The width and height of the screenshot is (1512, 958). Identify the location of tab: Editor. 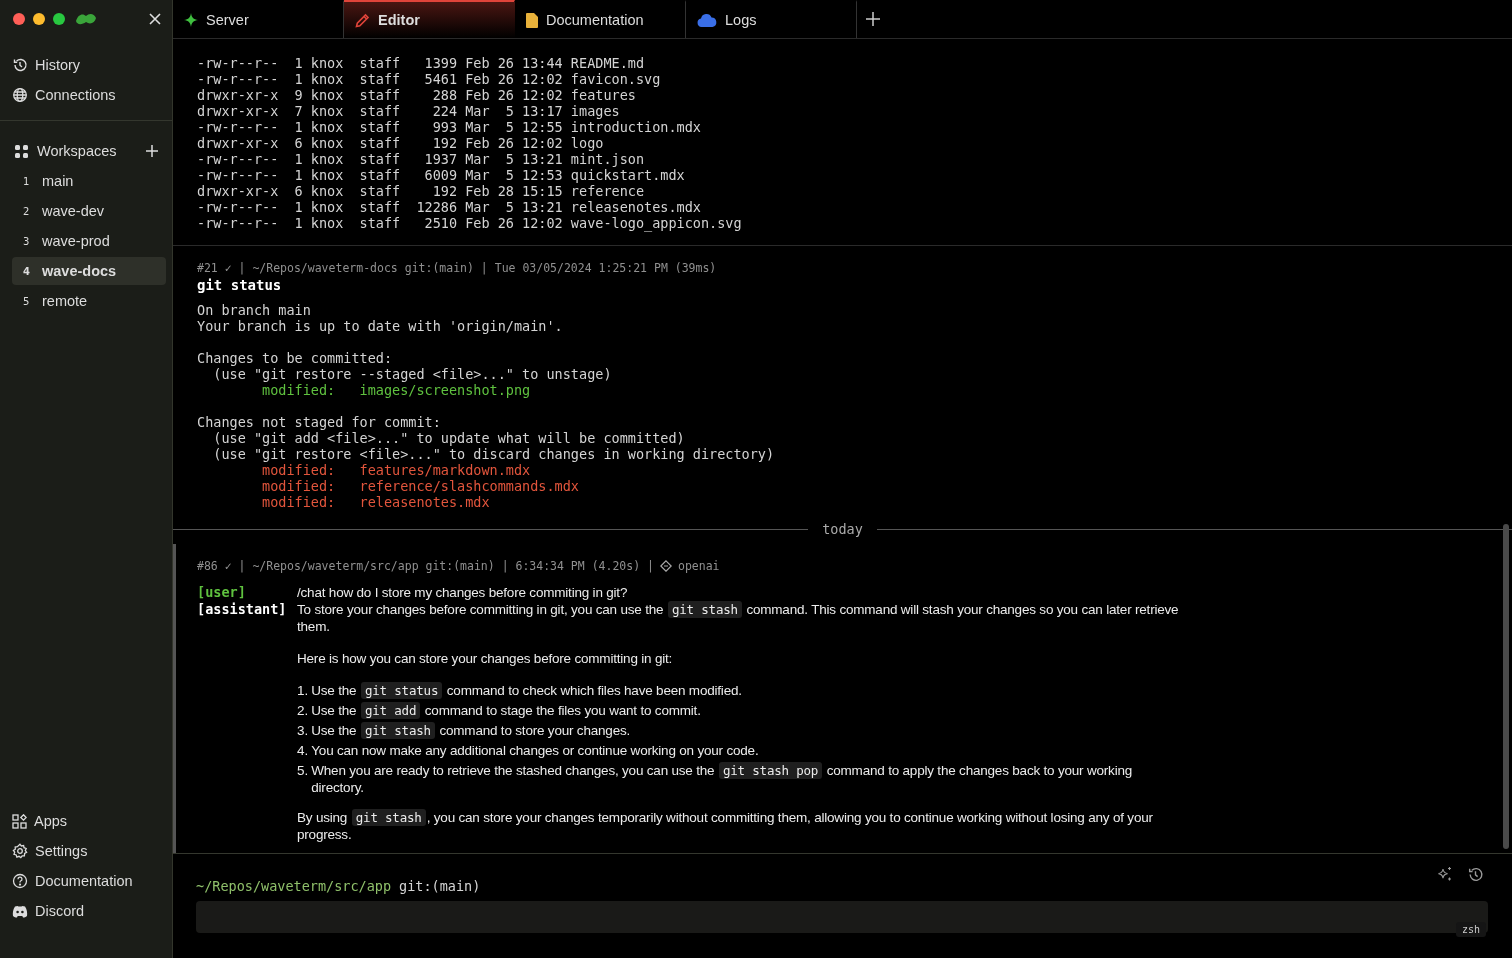
(429, 19).